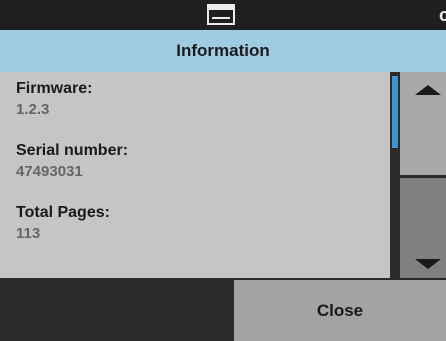  I want to click on total-pages-value: 113, so click(28, 233).